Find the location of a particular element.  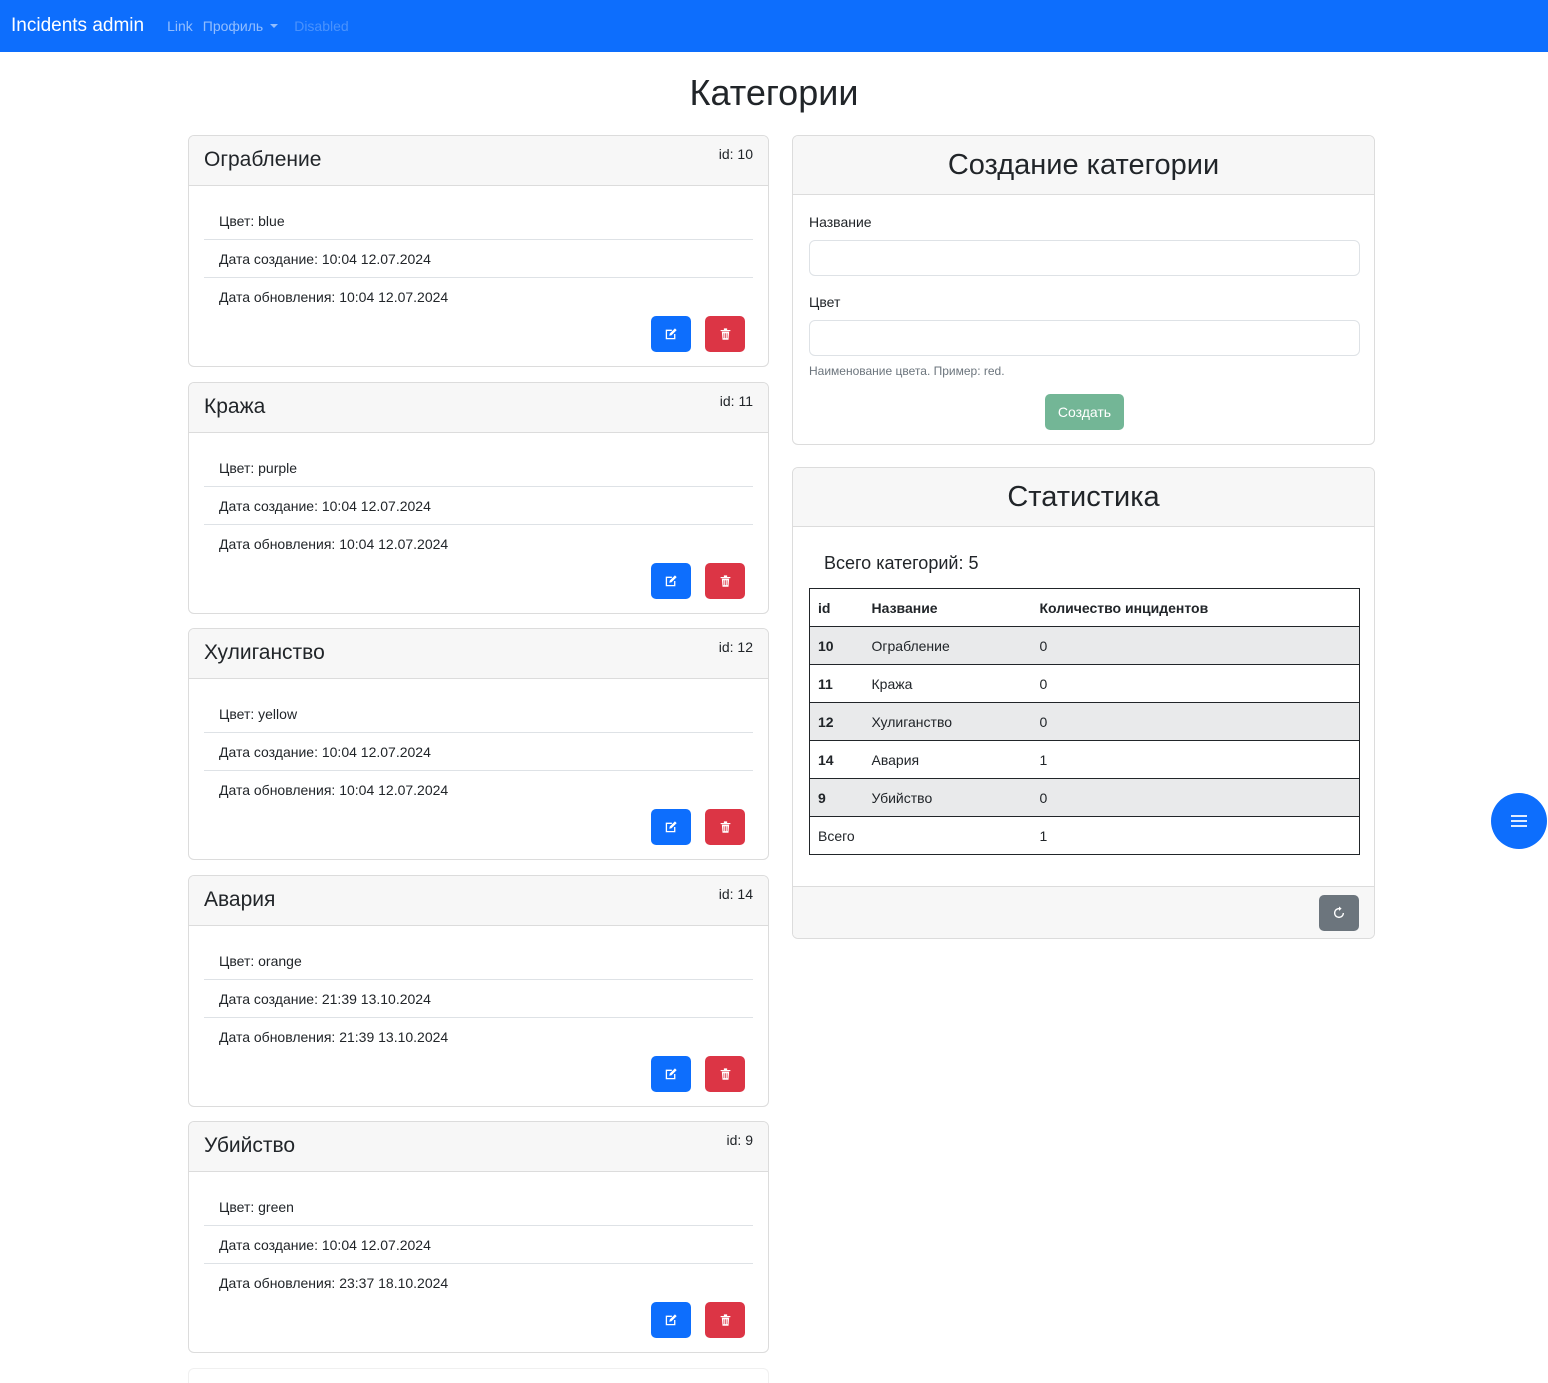

table-header-row: id Название Количество инцидентов is located at coordinates (1084, 607).